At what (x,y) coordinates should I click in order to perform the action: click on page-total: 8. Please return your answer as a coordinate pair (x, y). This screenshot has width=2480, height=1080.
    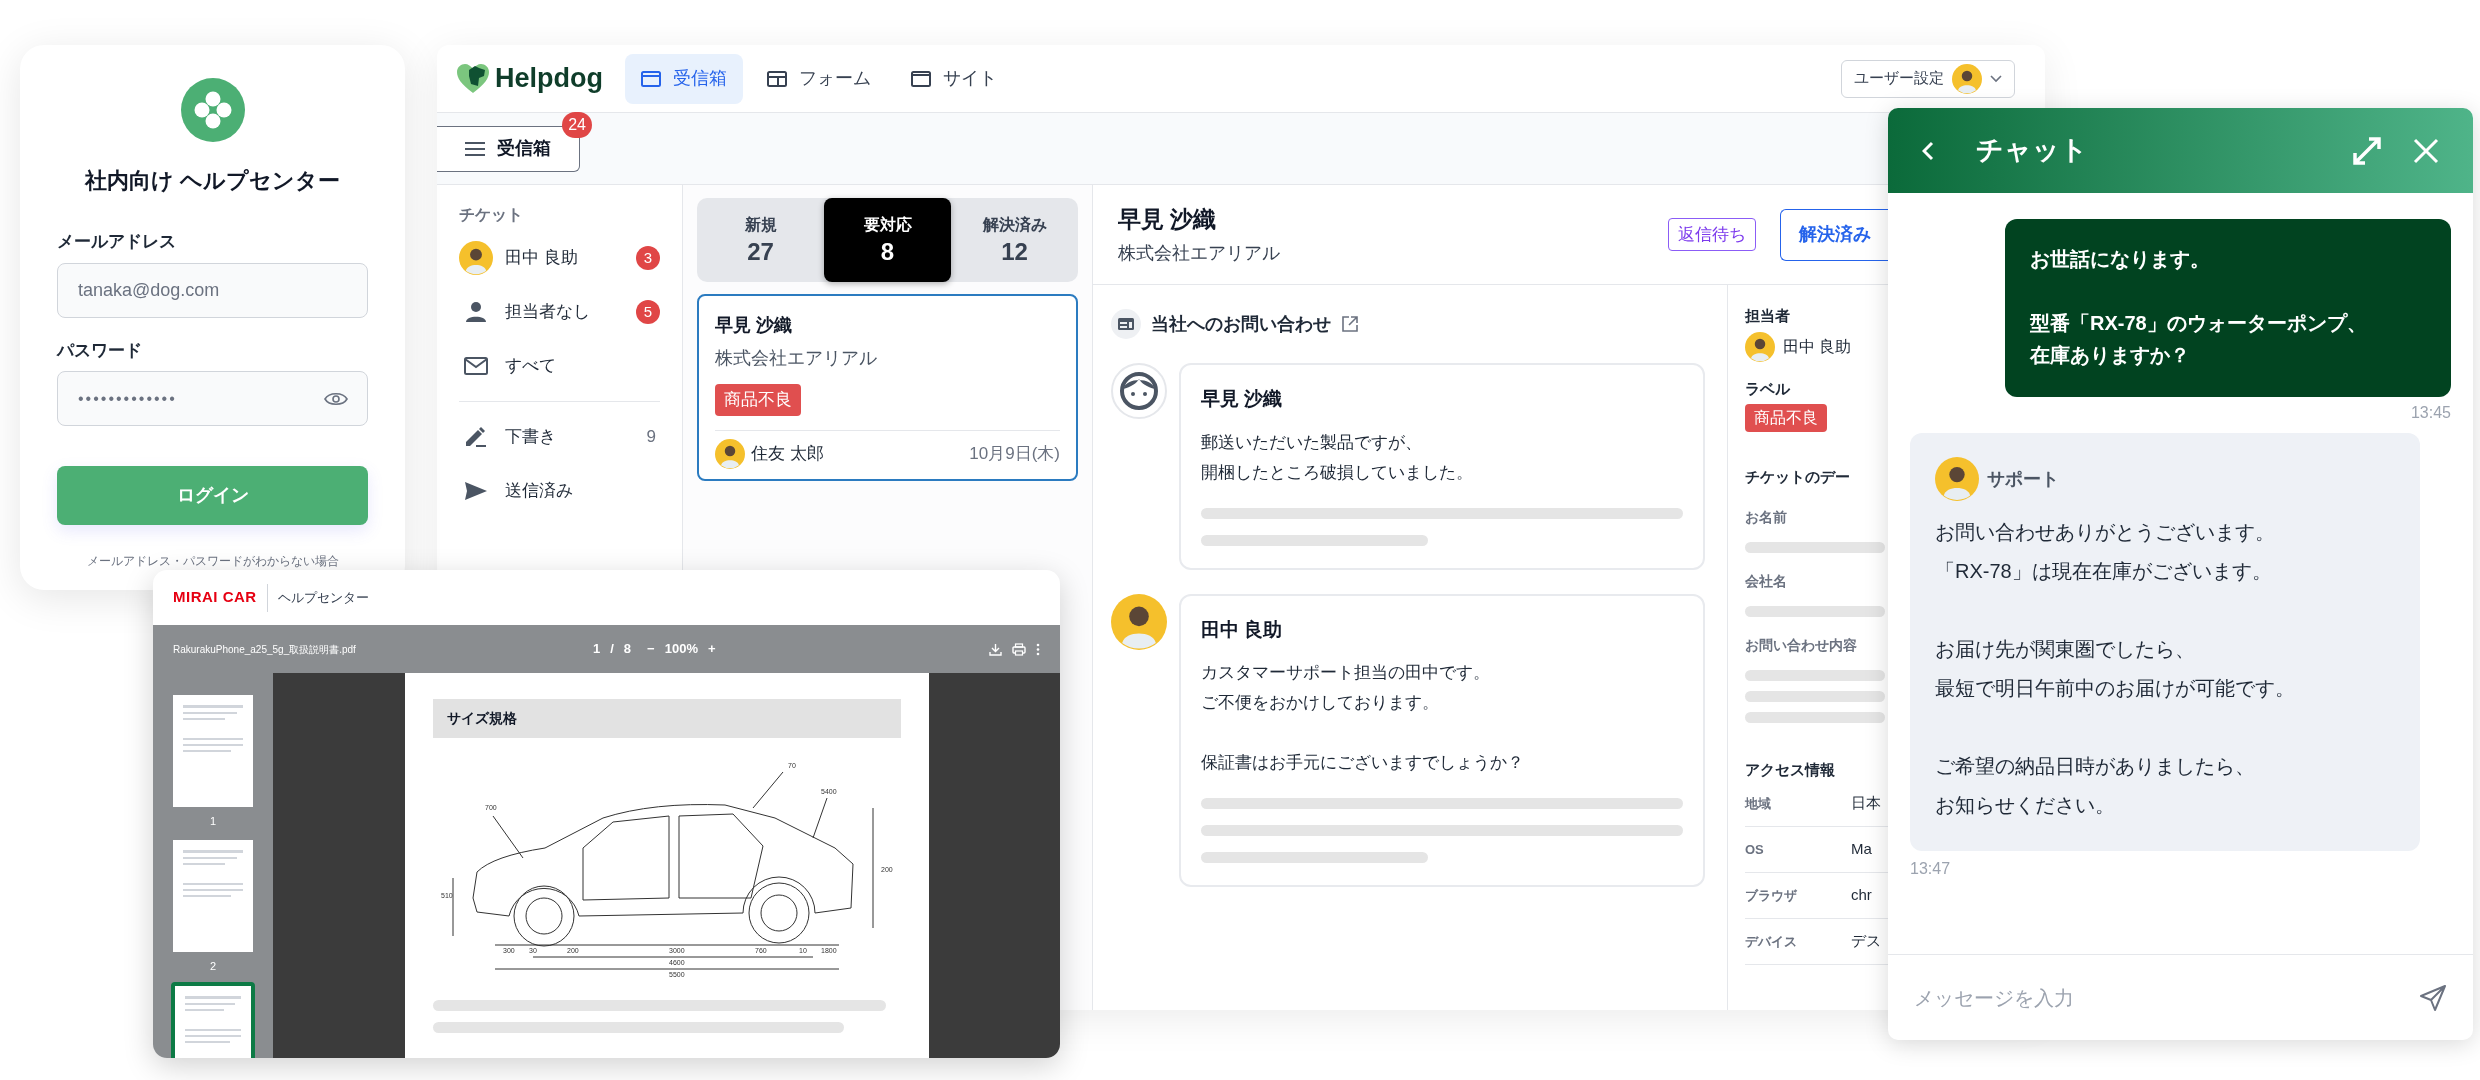
    Looking at the image, I should click on (627, 649).